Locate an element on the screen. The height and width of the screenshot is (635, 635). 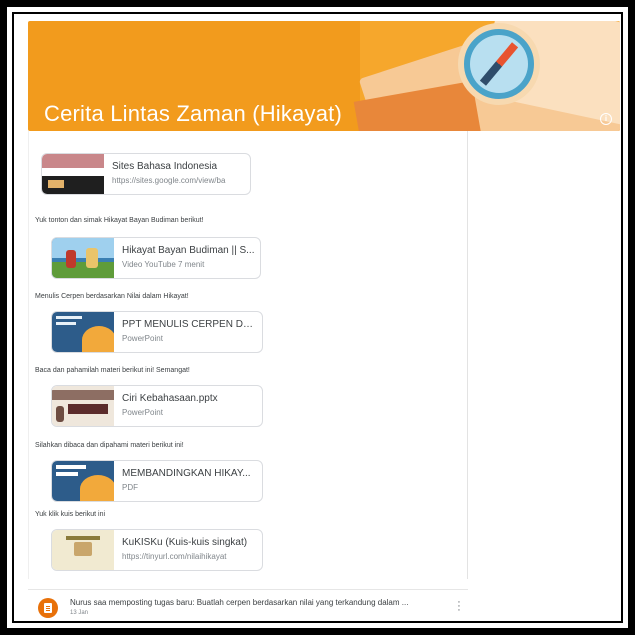
compass-icon is located at coordinates (499, 64).